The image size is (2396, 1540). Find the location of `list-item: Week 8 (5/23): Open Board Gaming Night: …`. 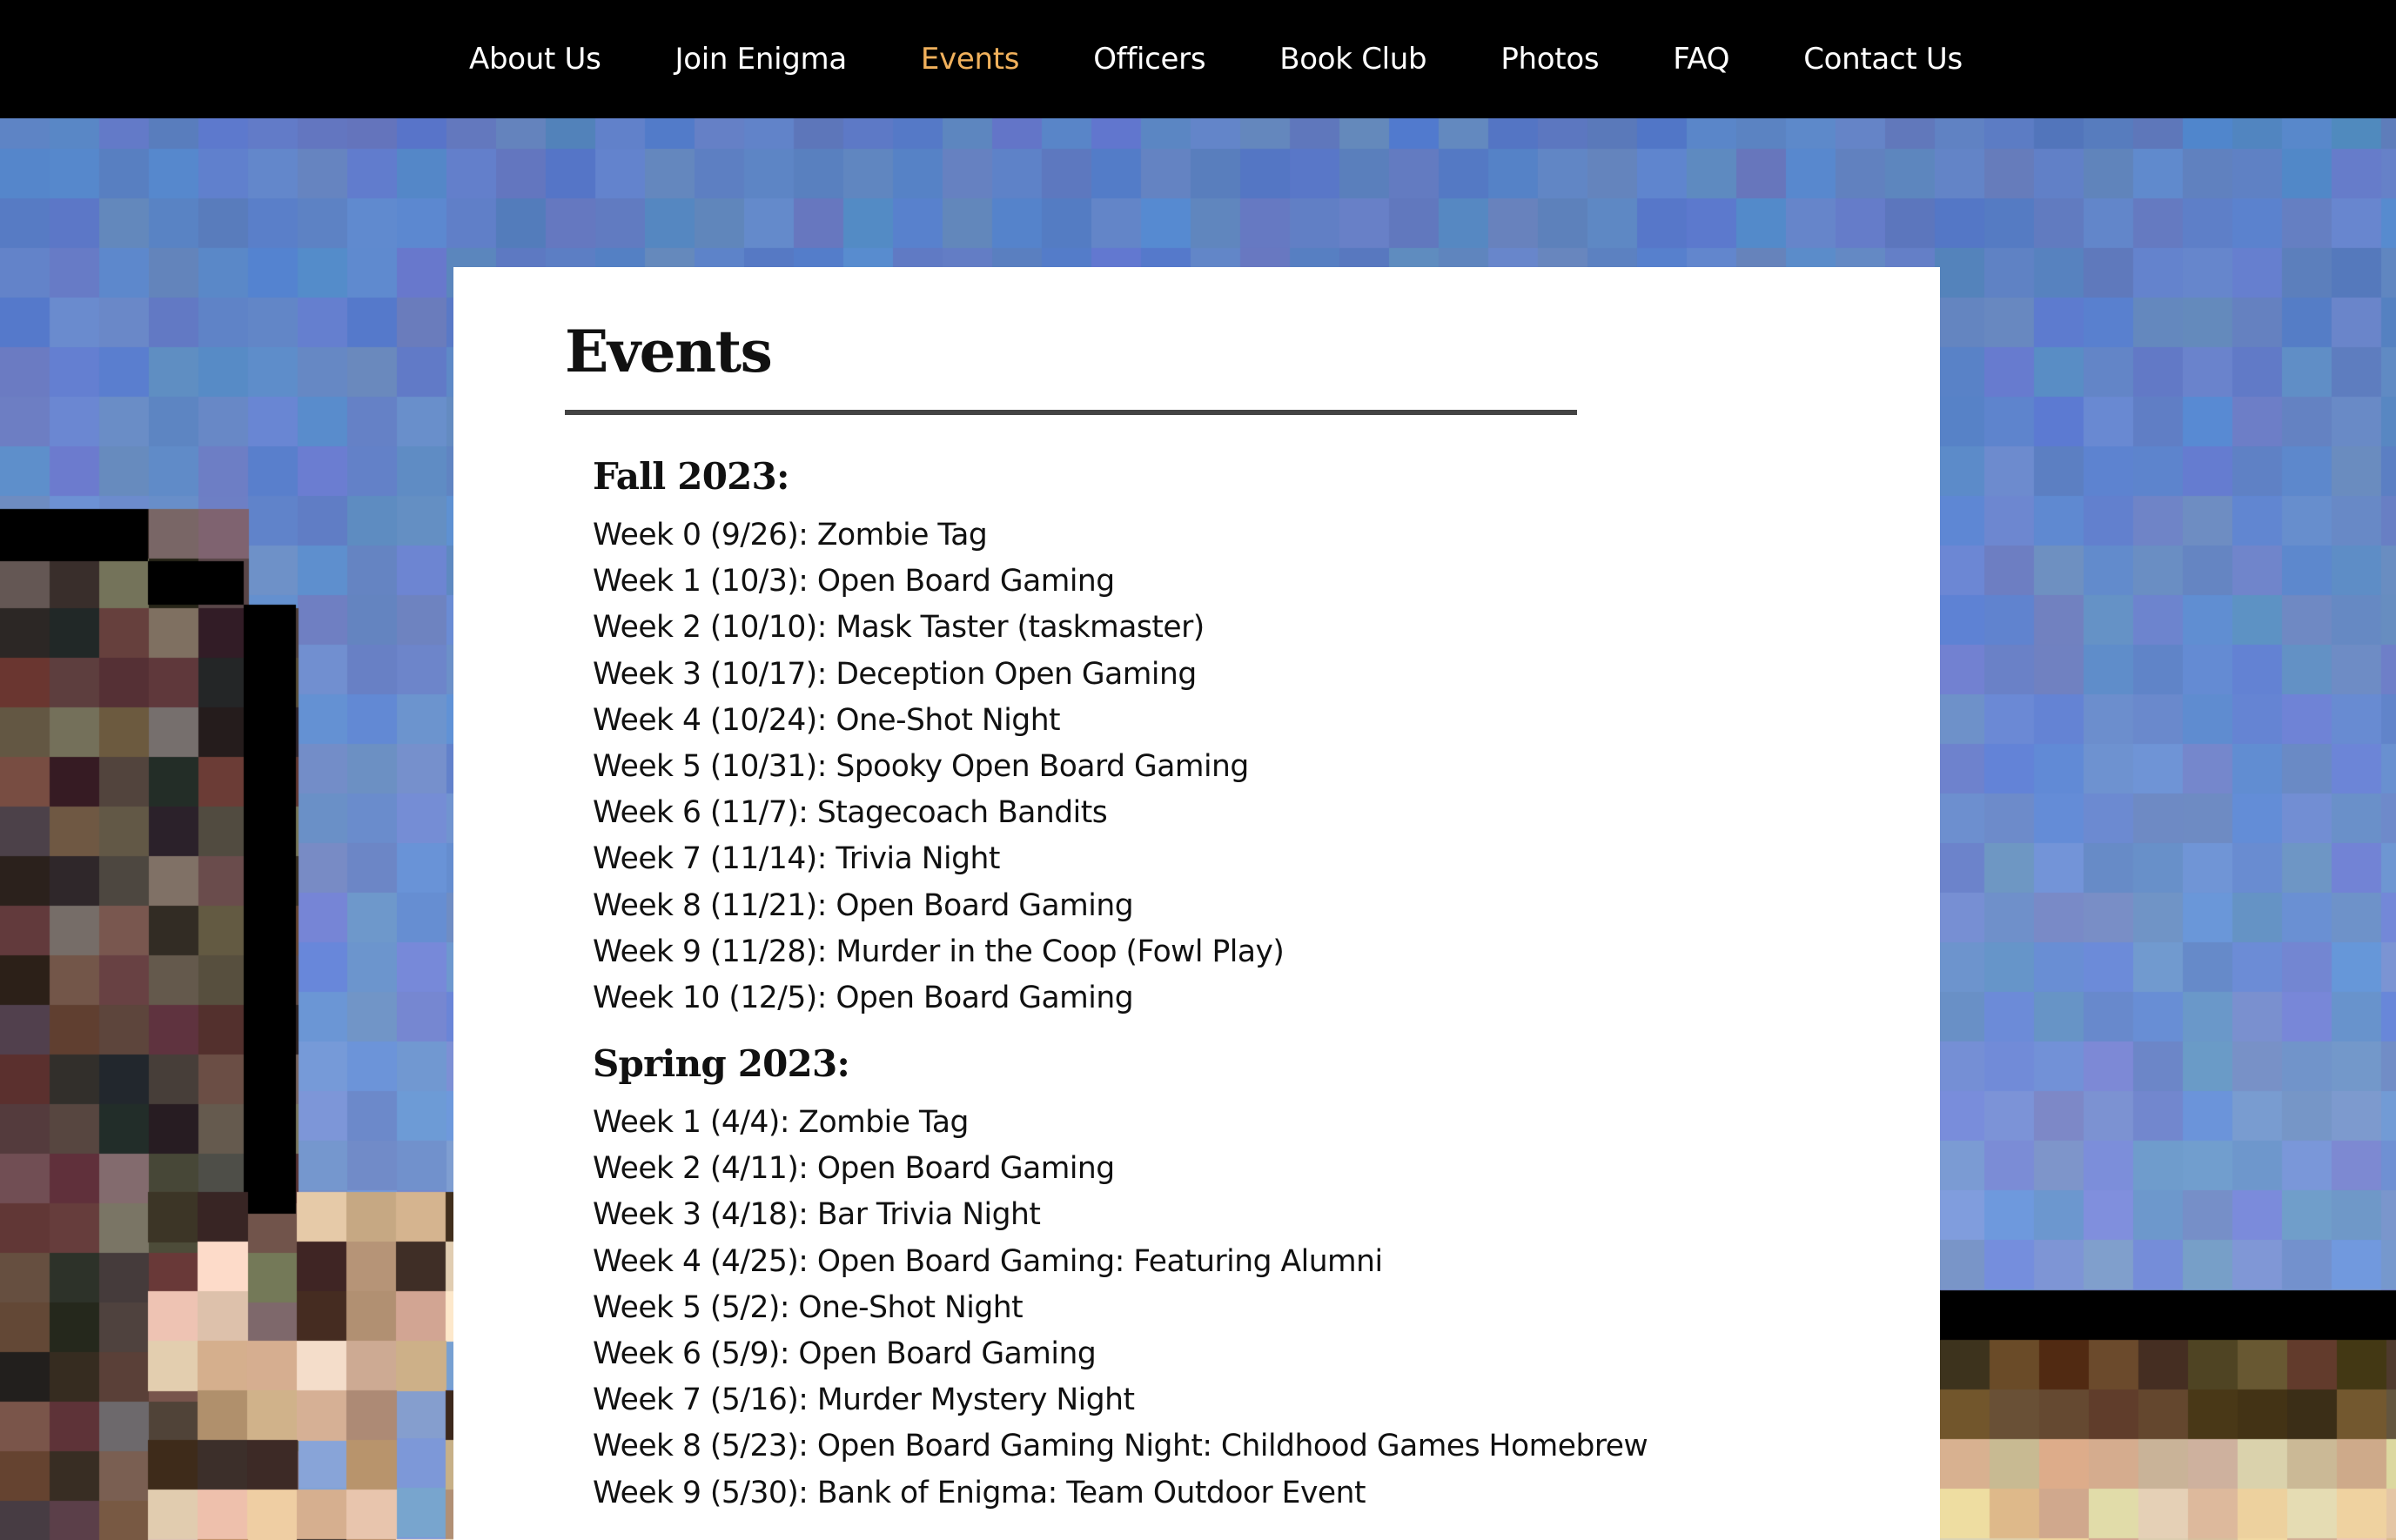

list-item: Week 8 (5/23): Open Board Gaming Night: … is located at coordinates (1120, 1446).